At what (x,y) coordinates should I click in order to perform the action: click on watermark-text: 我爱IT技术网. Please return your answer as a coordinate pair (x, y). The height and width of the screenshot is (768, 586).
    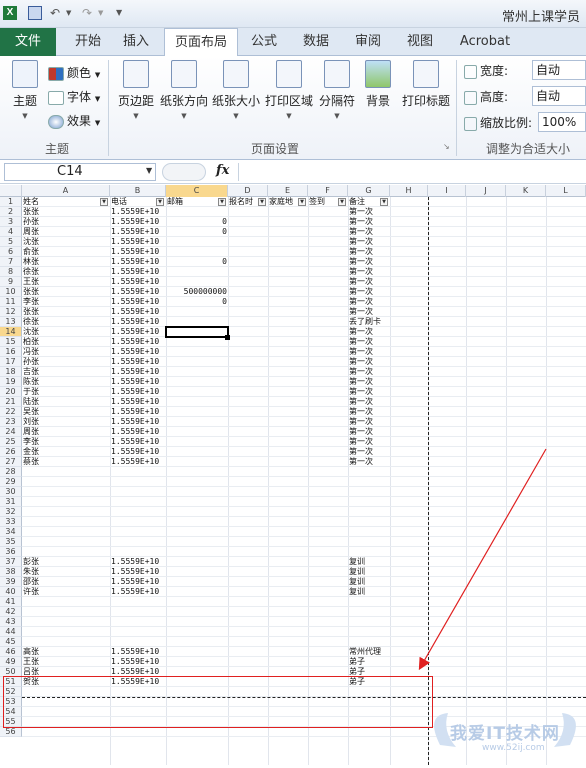
    Looking at the image, I should click on (505, 734).